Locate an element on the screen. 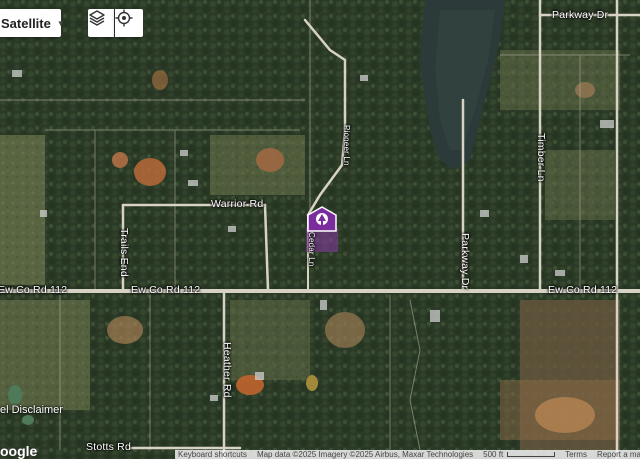 The image size is (640, 459). road-label-ew-co-rd-112-right: Ew Co Rd 112 is located at coordinates (583, 290).